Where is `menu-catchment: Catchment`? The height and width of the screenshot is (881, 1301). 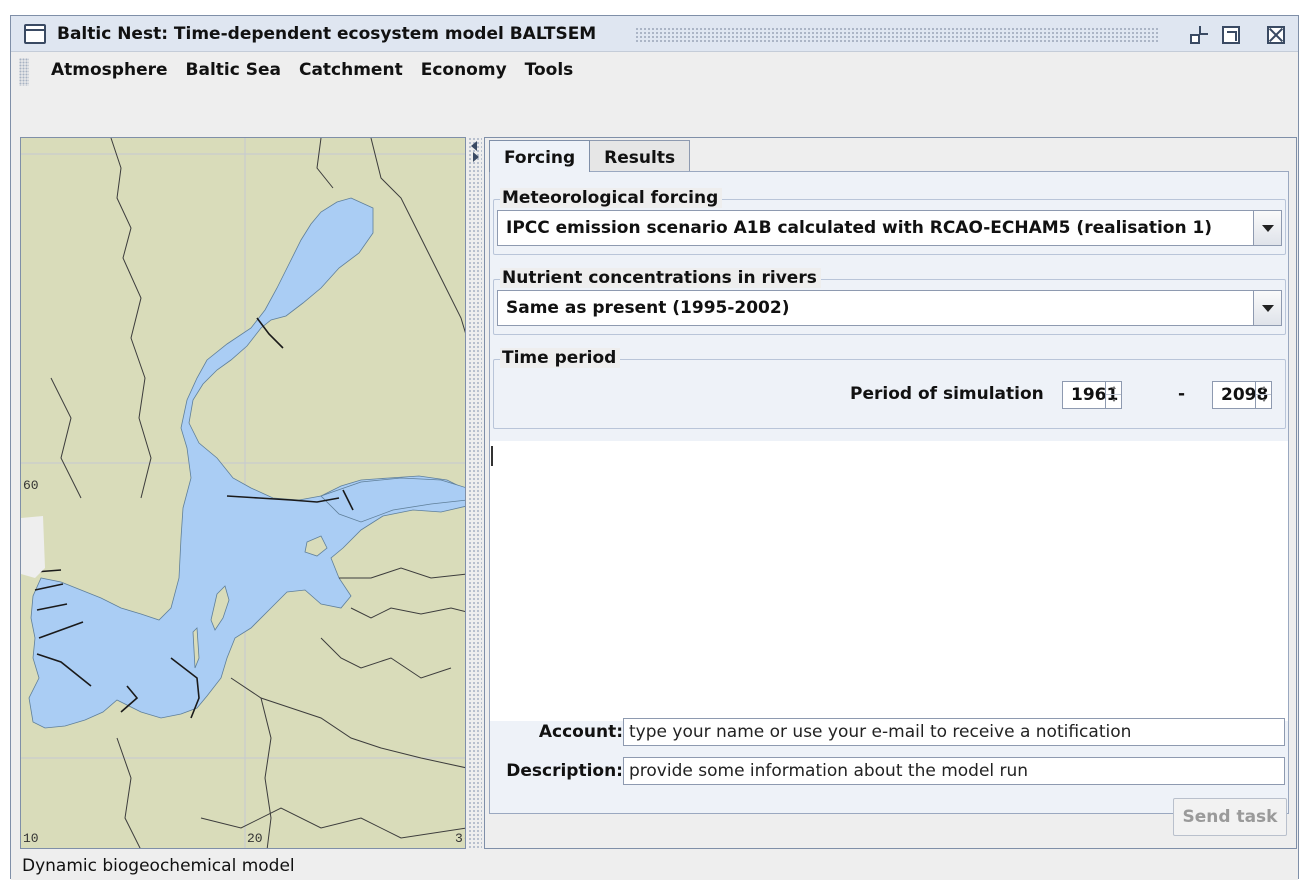
menu-catchment: Catchment is located at coordinates (351, 70).